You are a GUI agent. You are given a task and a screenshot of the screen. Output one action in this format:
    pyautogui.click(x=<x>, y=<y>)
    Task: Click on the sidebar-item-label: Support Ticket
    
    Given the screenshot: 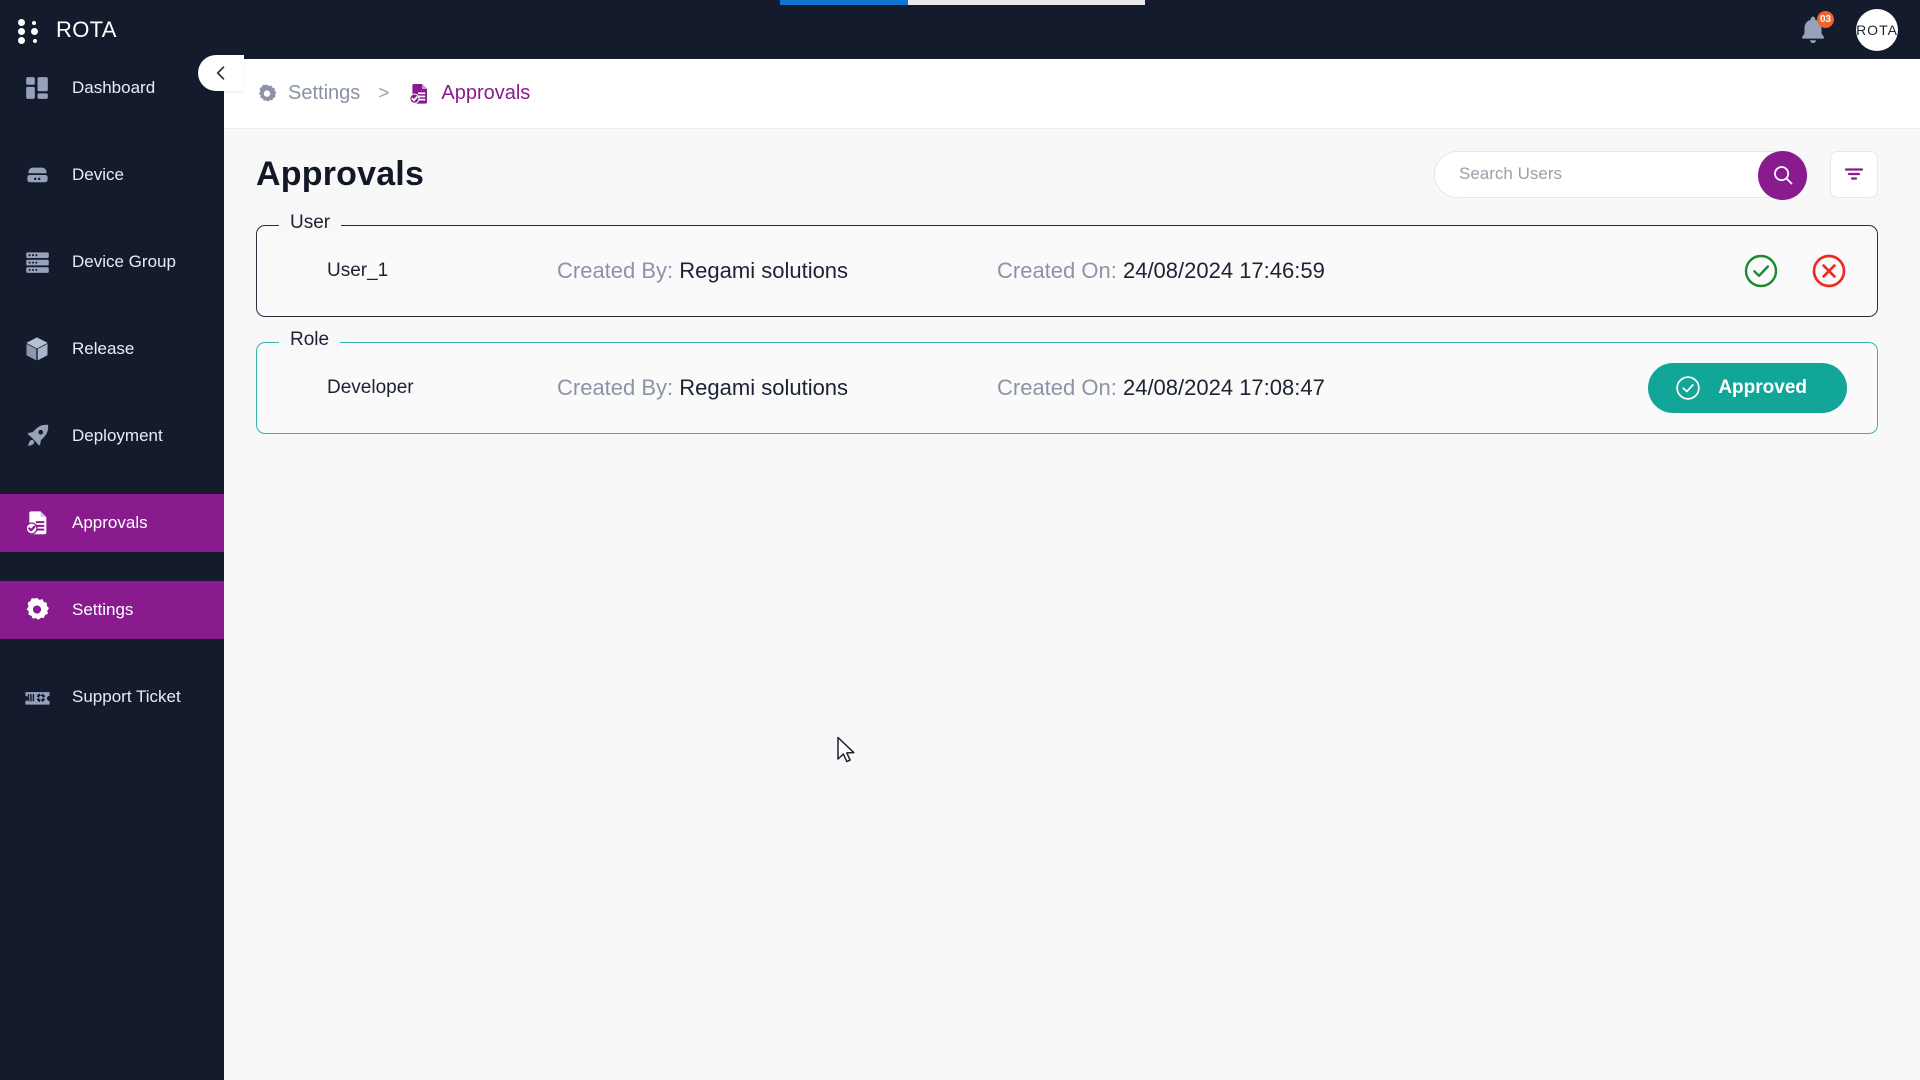 What is the action you would take?
    pyautogui.click(x=126, y=696)
    